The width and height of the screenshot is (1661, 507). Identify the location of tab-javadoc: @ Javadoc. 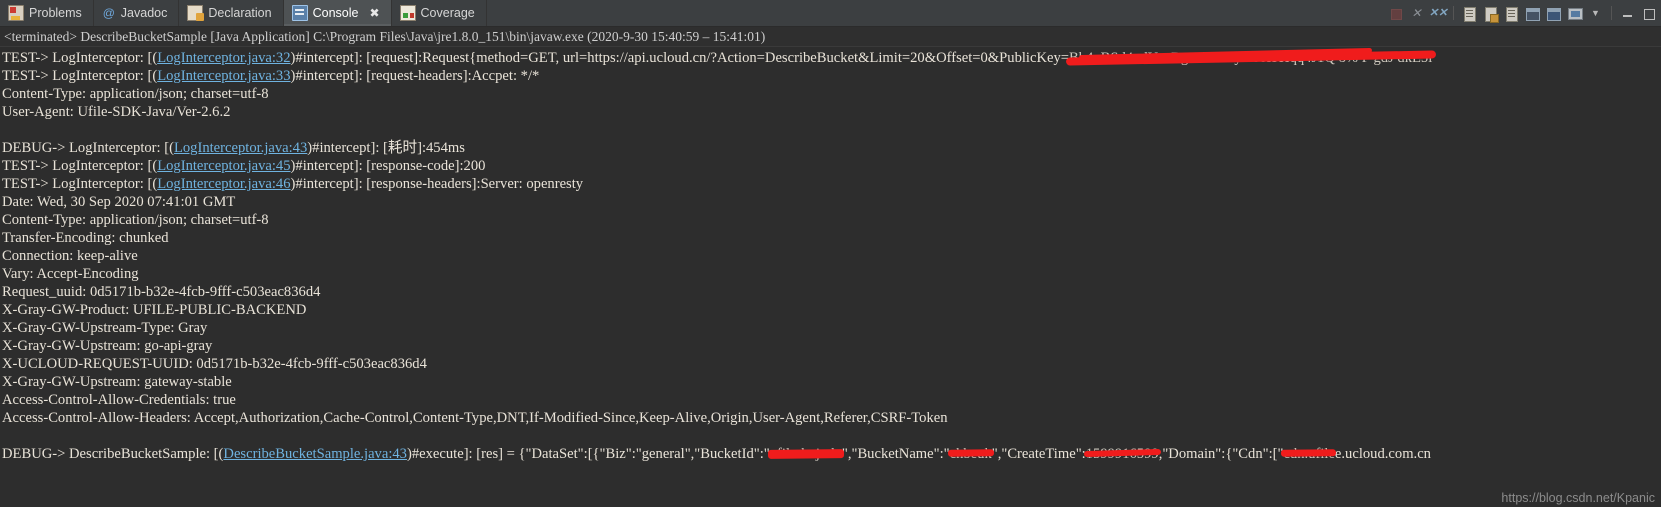
(137, 13).